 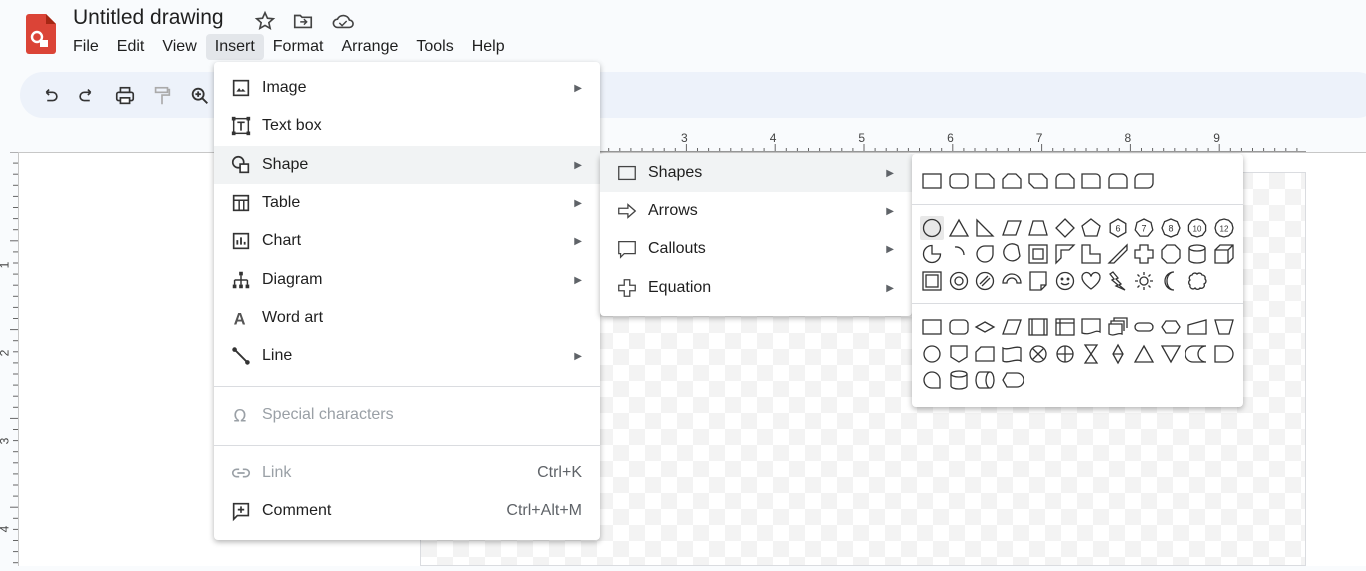 I want to click on shape-cloud-icon, so click(x=1197, y=281).